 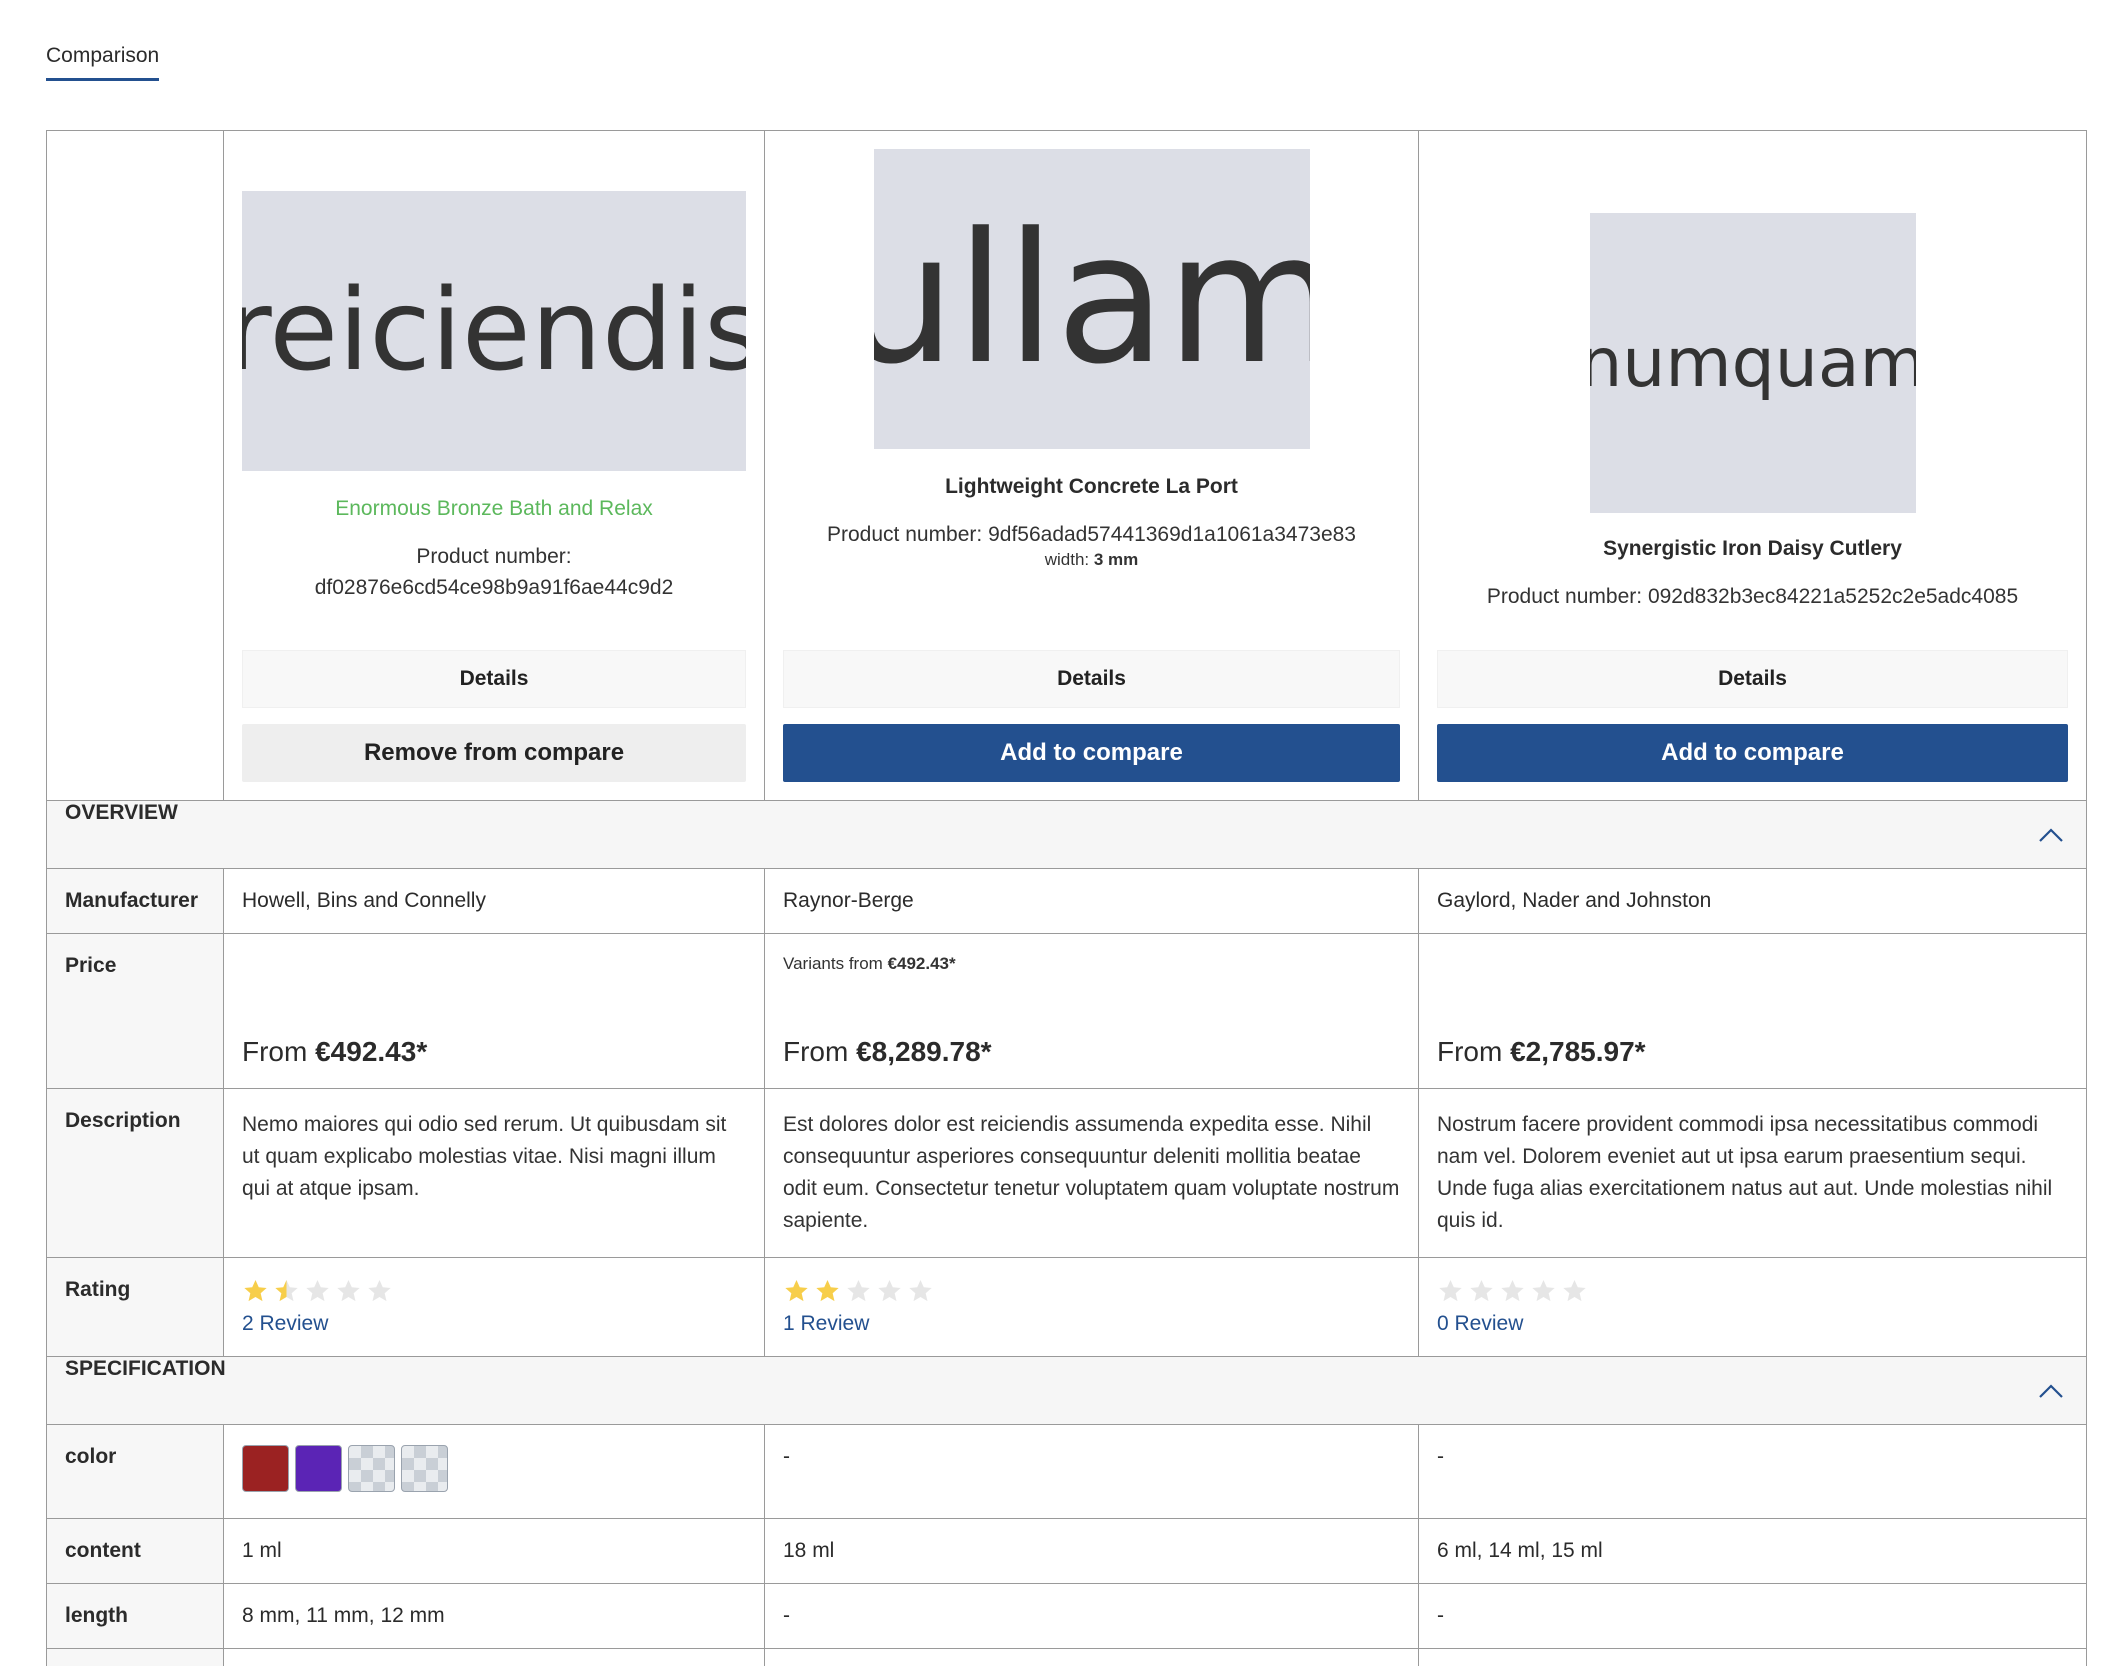 I want to click on length-row: length 8 mm, 11 mm, 12 mm - -, so click(x=1066, y=1616).